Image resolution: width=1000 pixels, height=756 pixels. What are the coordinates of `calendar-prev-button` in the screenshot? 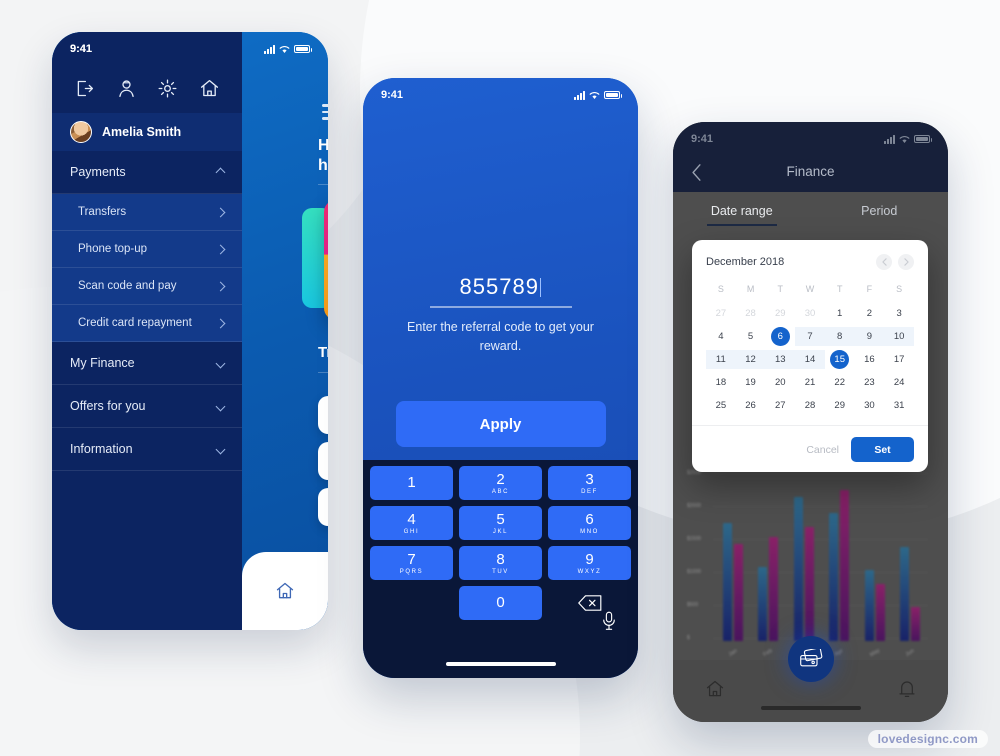 It's located at (884, 262).